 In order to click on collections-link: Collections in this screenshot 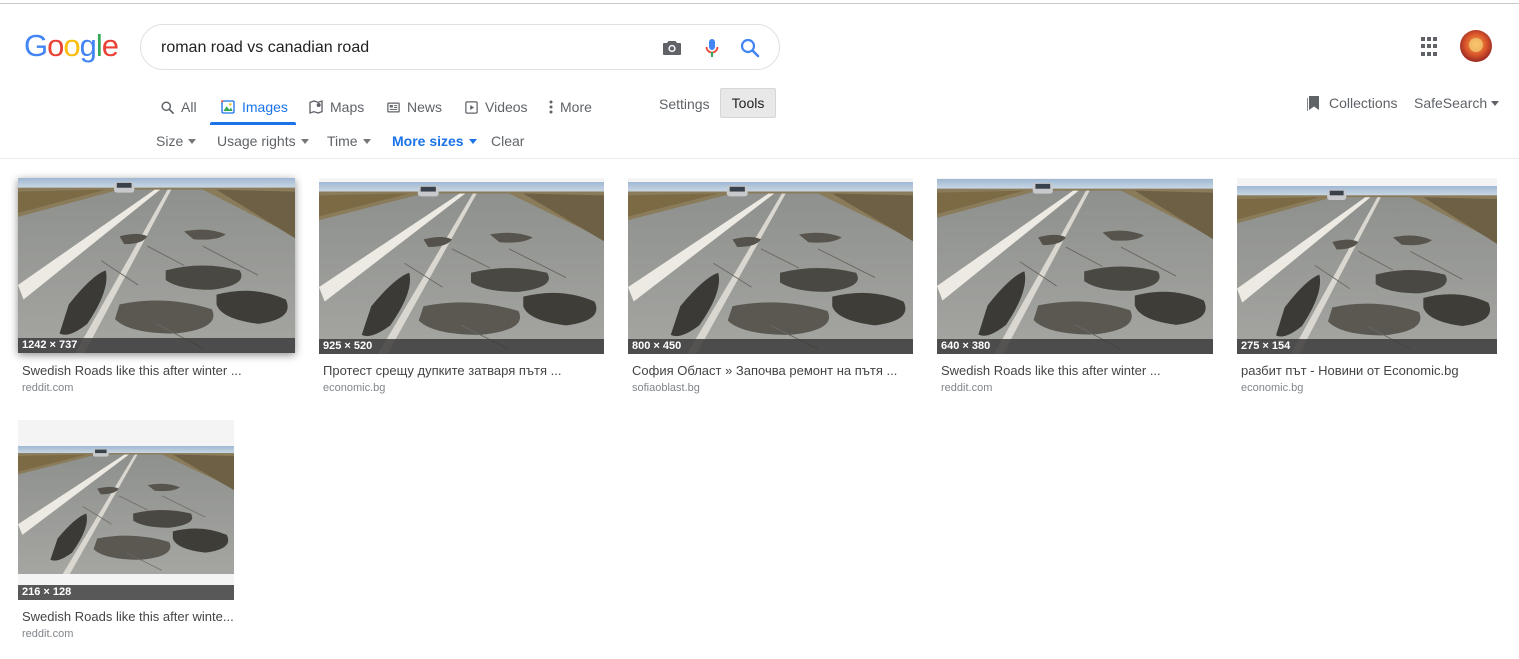, I will do `click(1352, 103)`.